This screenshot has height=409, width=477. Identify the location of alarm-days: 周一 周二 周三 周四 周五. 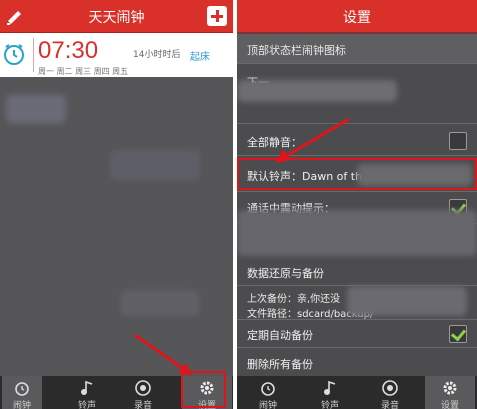
(83, 71).